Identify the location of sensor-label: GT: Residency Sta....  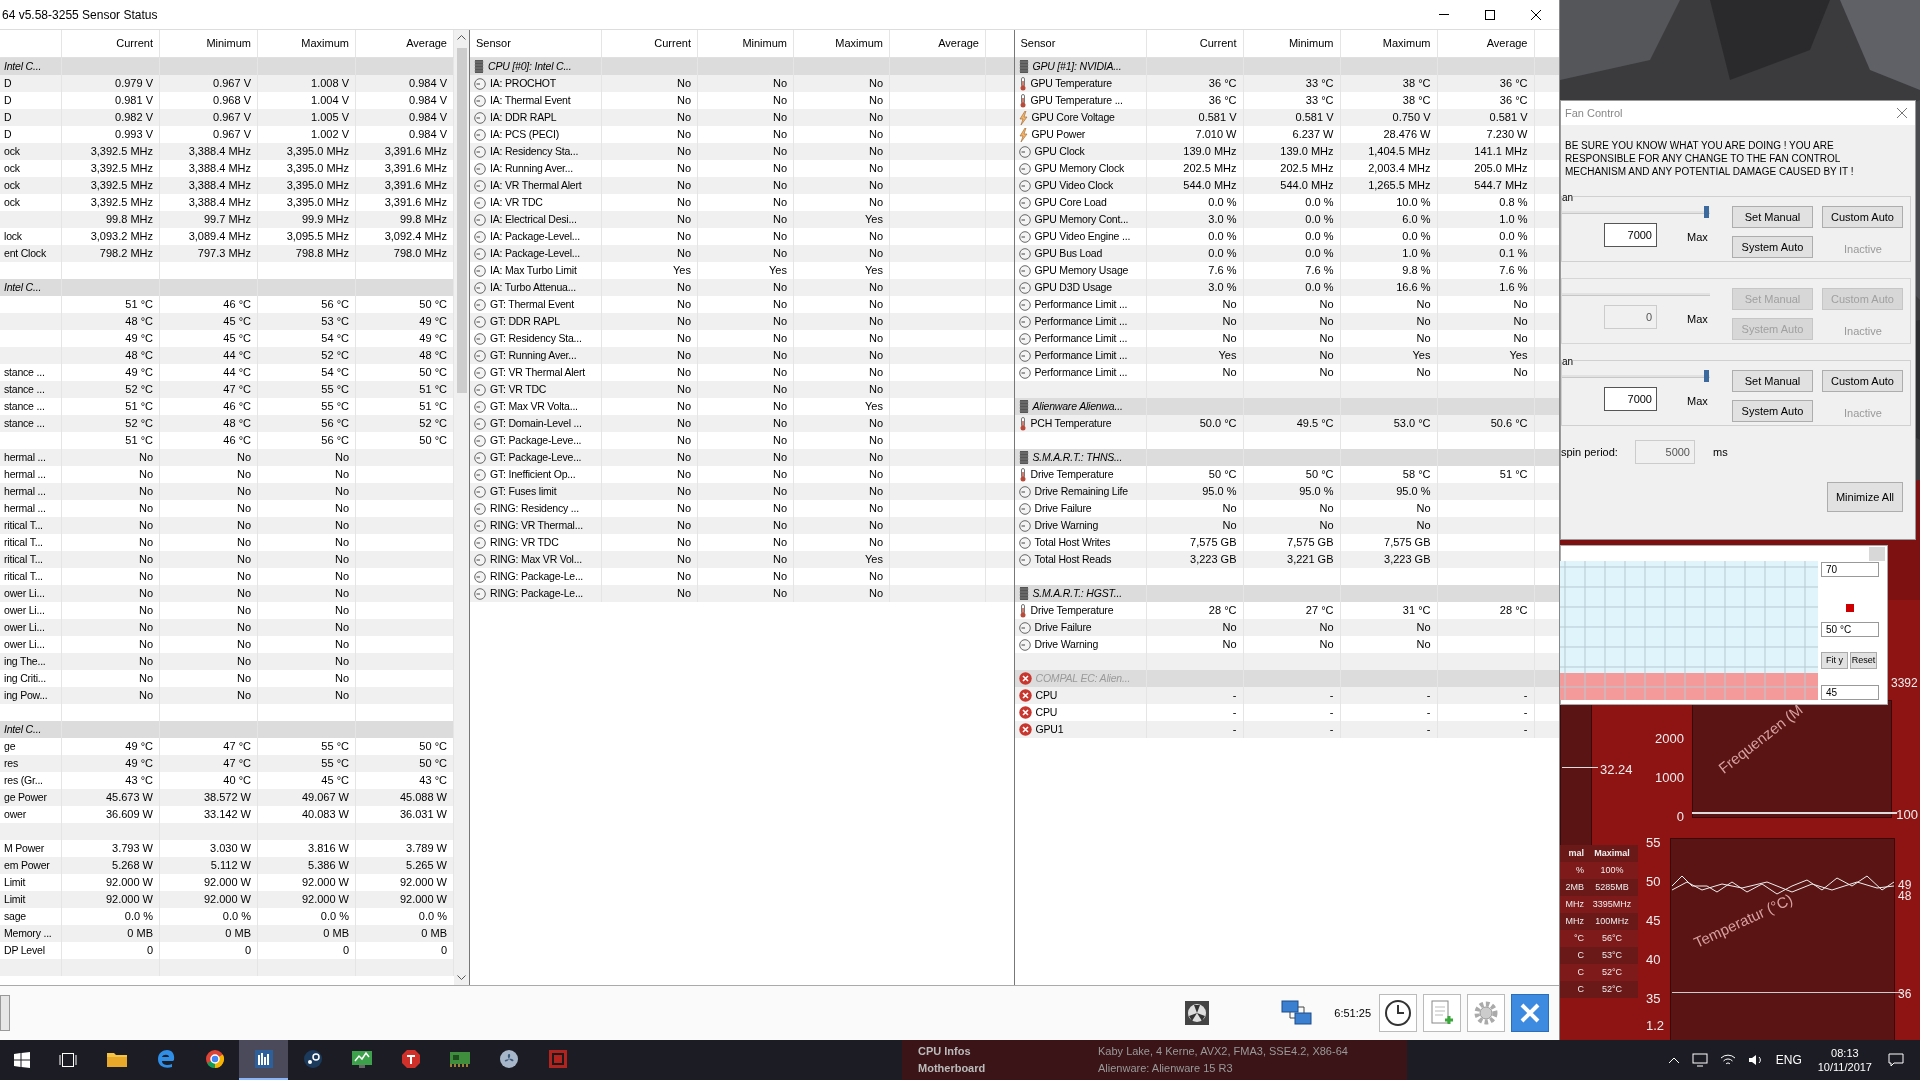
(536, 338).